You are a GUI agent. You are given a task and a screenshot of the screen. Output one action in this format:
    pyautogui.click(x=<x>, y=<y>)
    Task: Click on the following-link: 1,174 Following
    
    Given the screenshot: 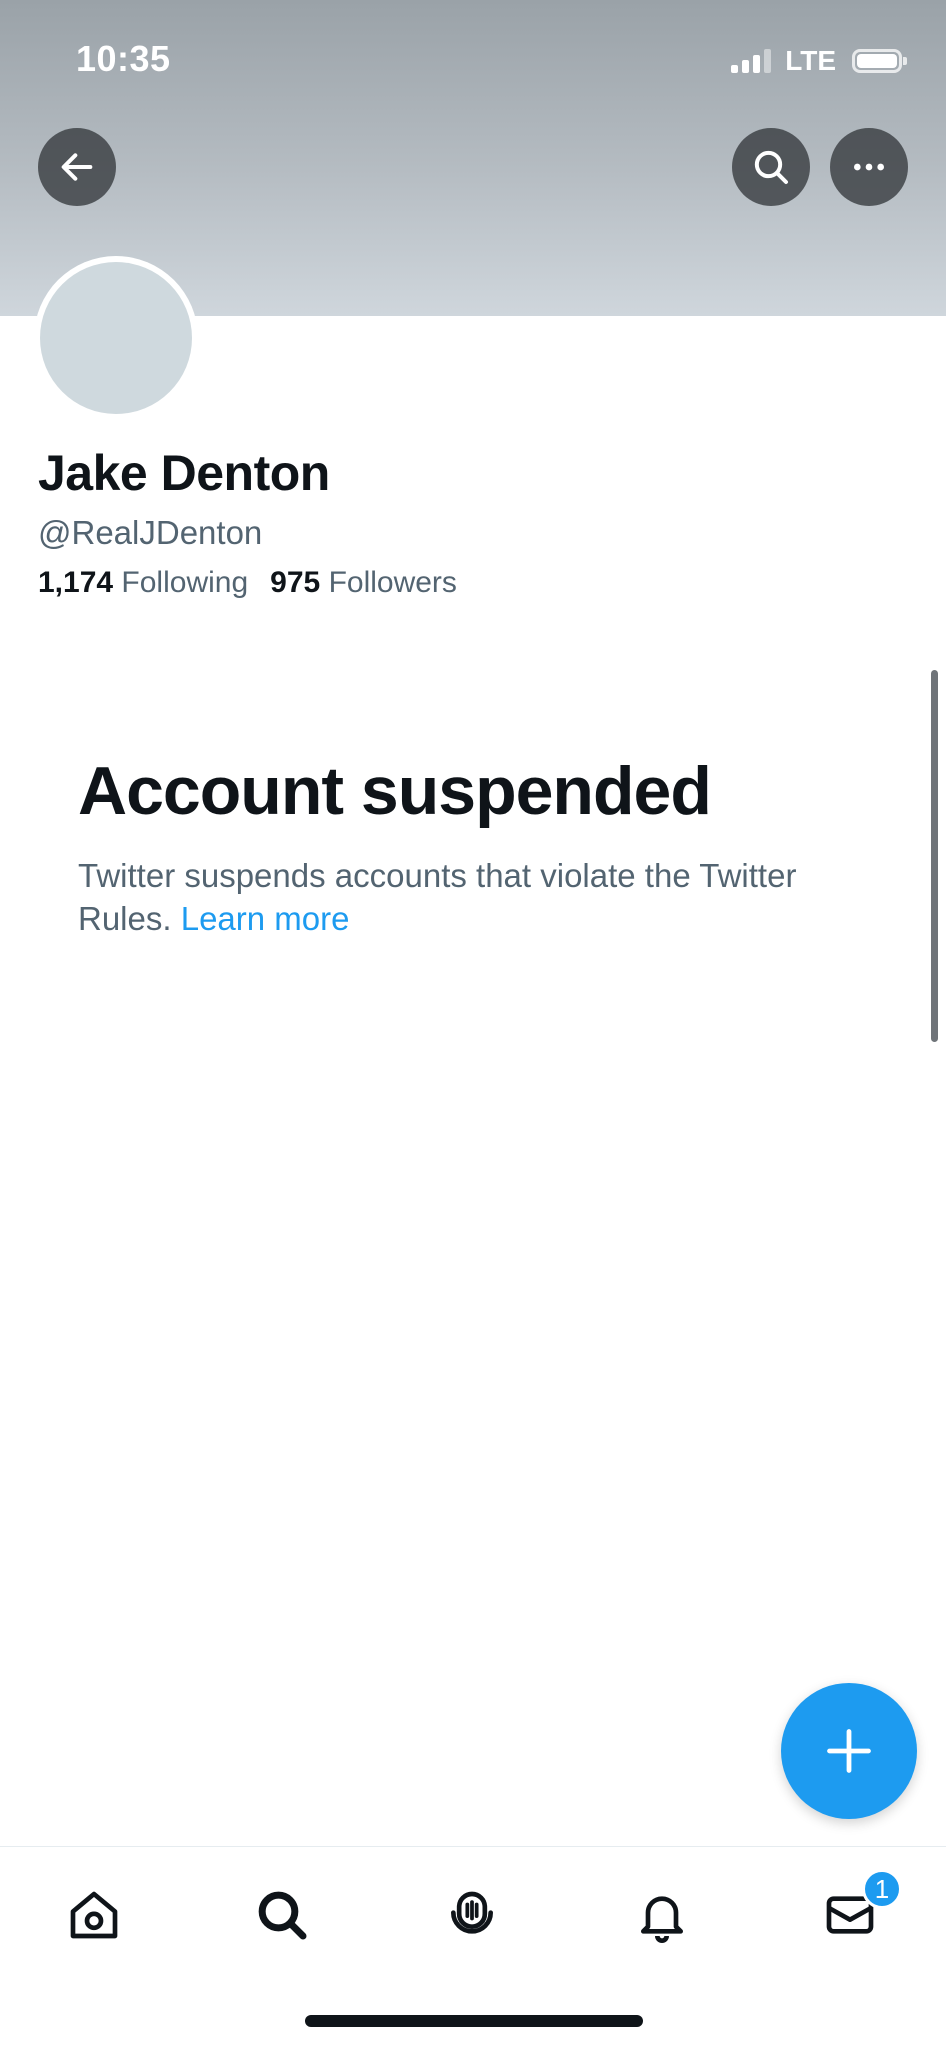 What is the action you would take?
    pyautogui.click(x=143, y=582)
    